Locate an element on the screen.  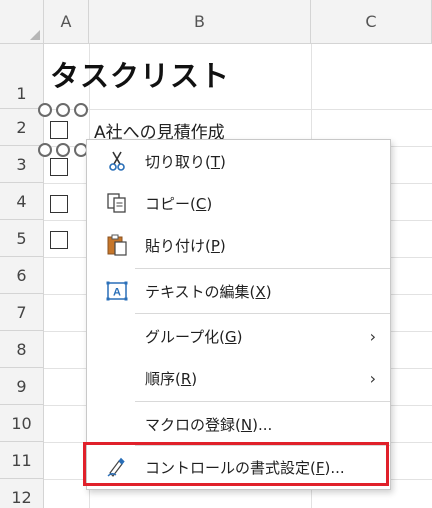
row-header-9: 9 is located at coordinates (22, 386).